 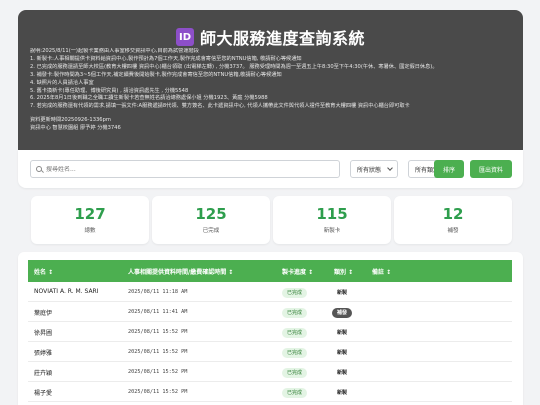 What do you see at coordinates (43, 271) in the screenshot?
I see `column-header-name: 姓名 ↕` at bounding box center [43, 271].